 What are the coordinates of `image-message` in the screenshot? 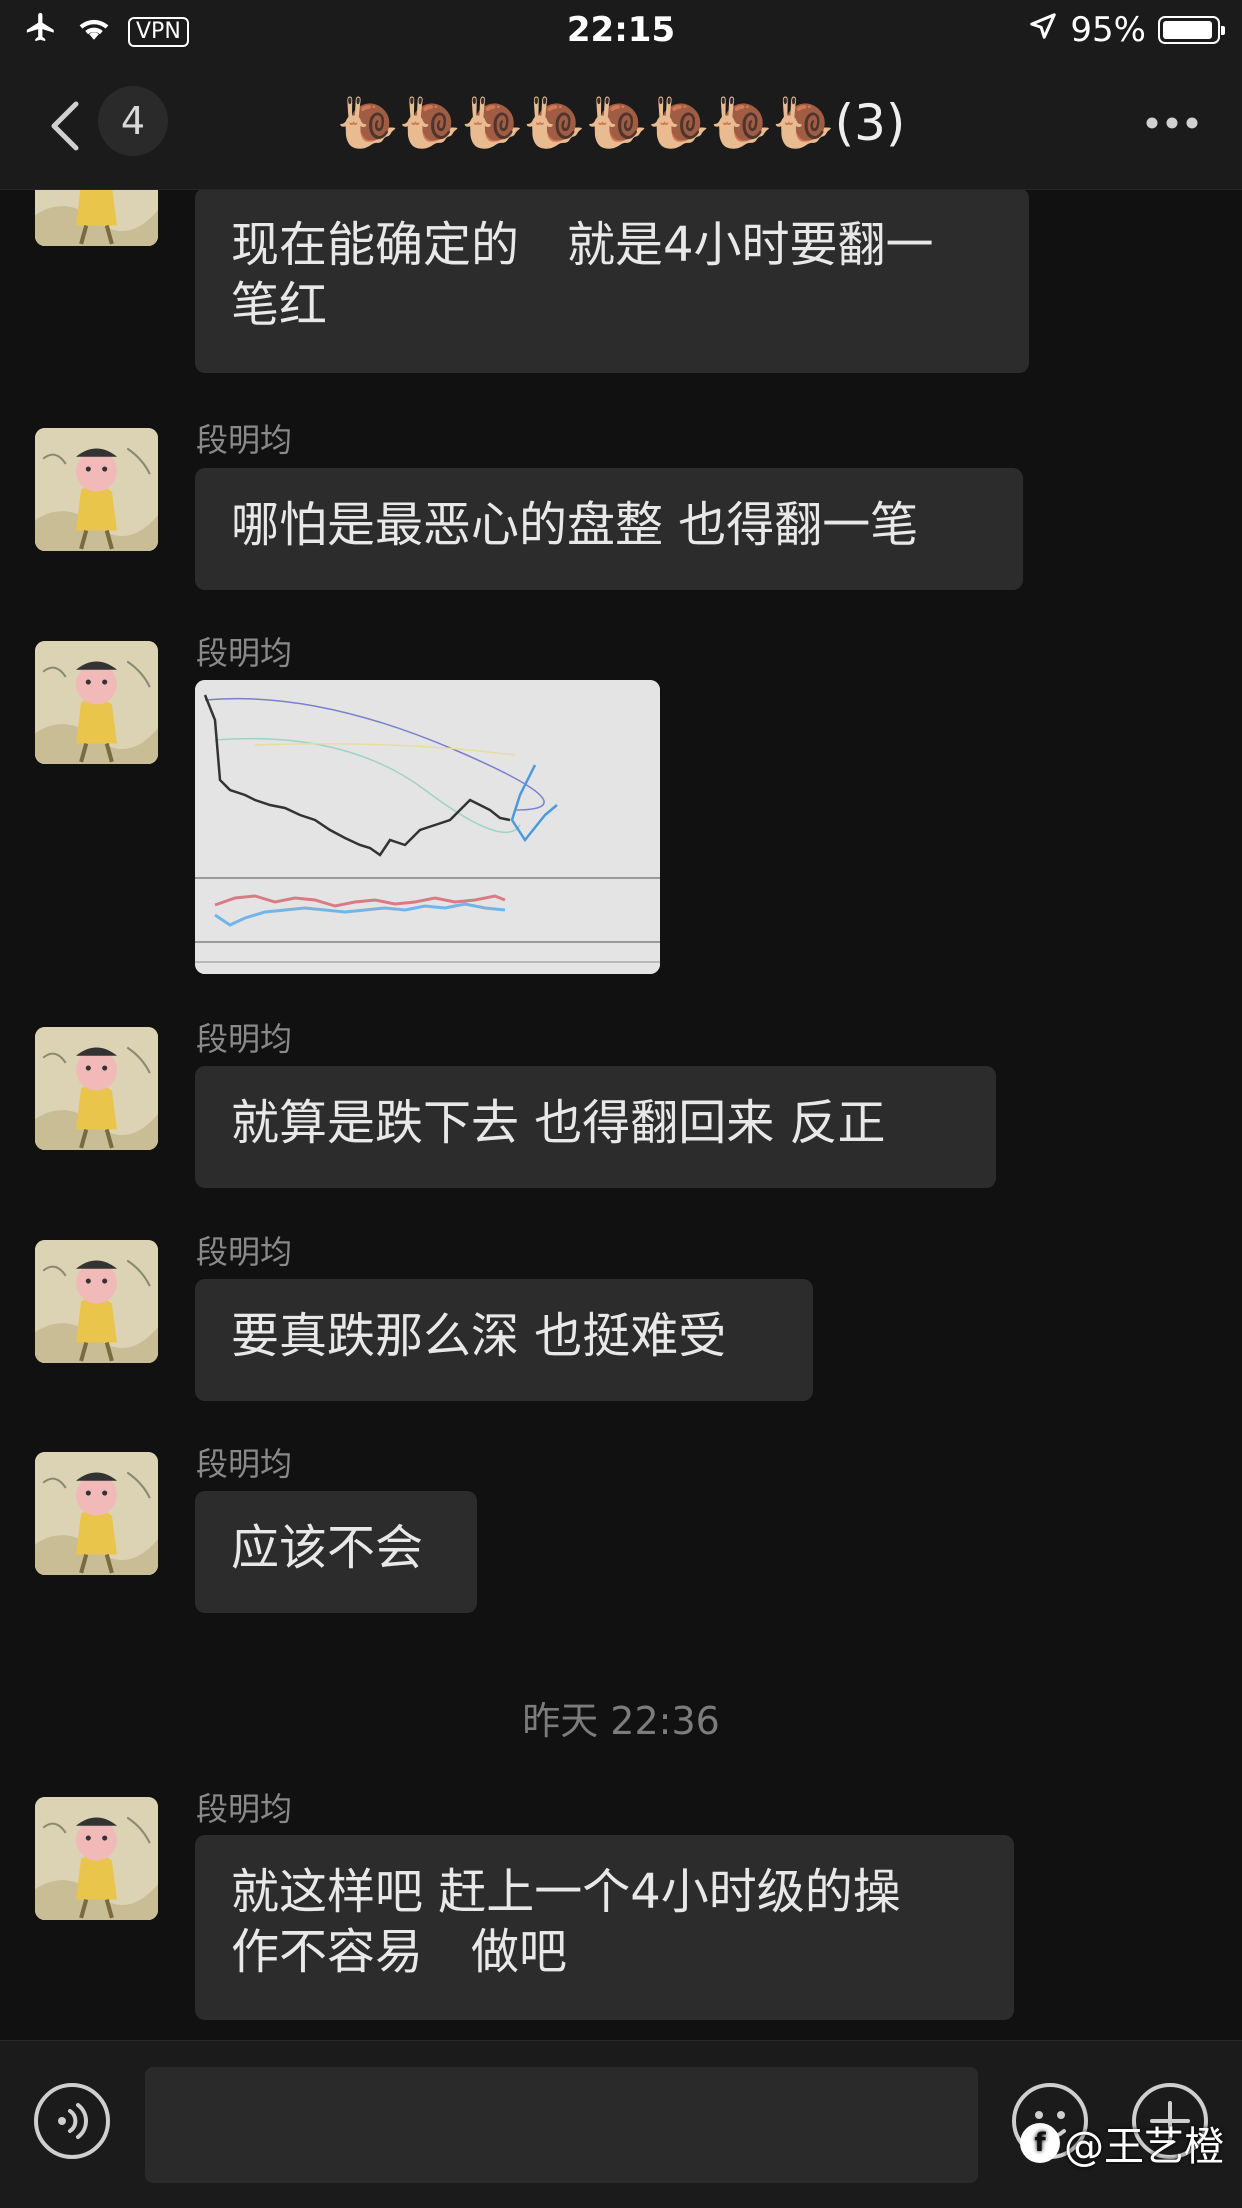 It's located at (427, 827).